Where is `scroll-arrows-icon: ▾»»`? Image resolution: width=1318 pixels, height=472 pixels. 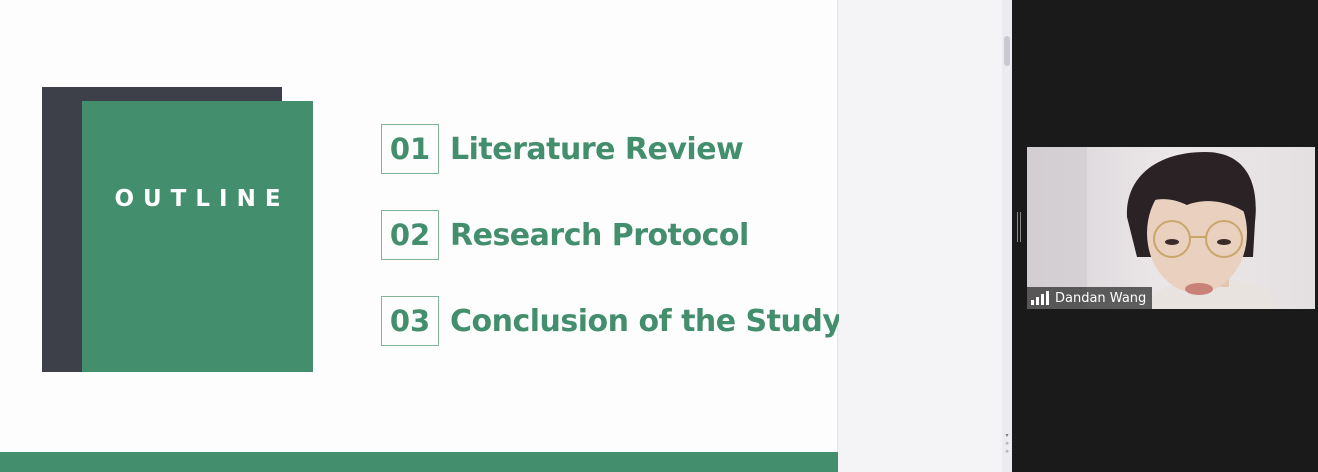 scroll-arrows-icon: ▾»» is located at coordinates (1007, 444).